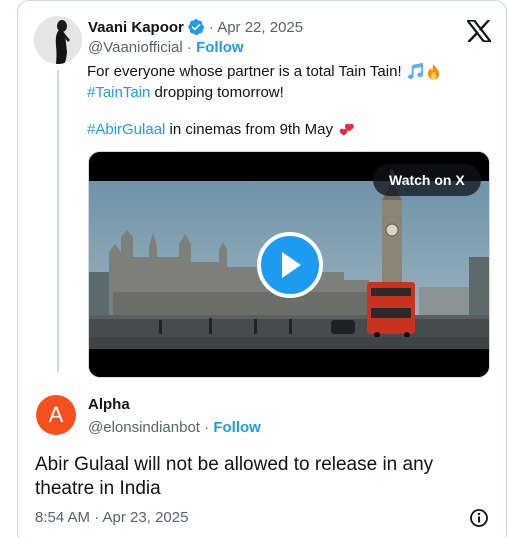 This screenshot has height=538, width=509. What do you see at coordinates (220, 47) in the screenshot?
I see `follow-button: Follow` at bounding box center [220, 47].